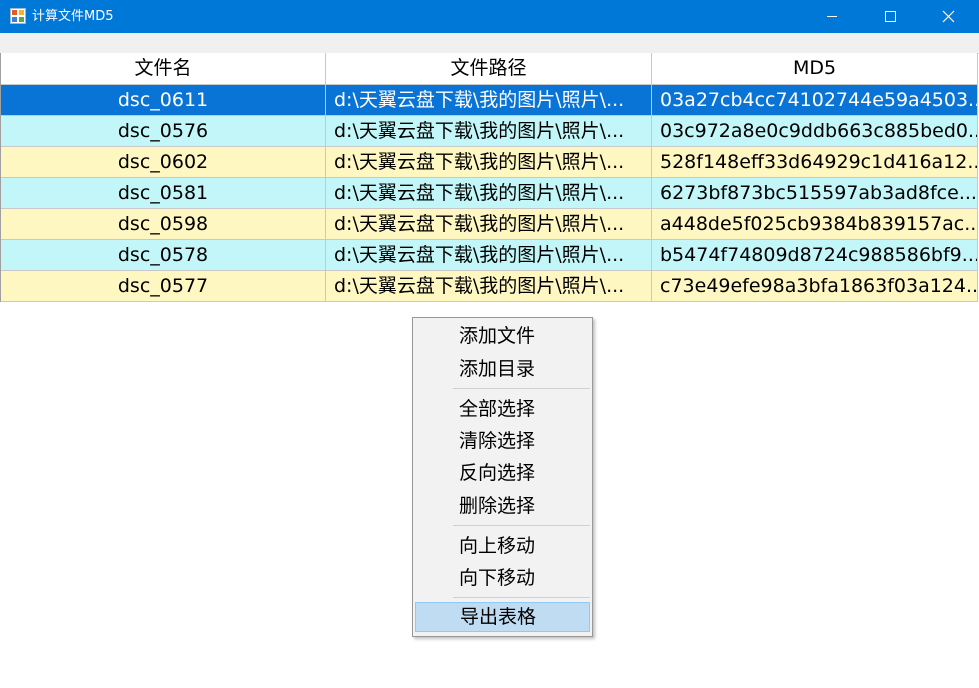 This screenshot has height=688, width=979. I want to click on filename-cell: dsc_0578, so click(163, 255).